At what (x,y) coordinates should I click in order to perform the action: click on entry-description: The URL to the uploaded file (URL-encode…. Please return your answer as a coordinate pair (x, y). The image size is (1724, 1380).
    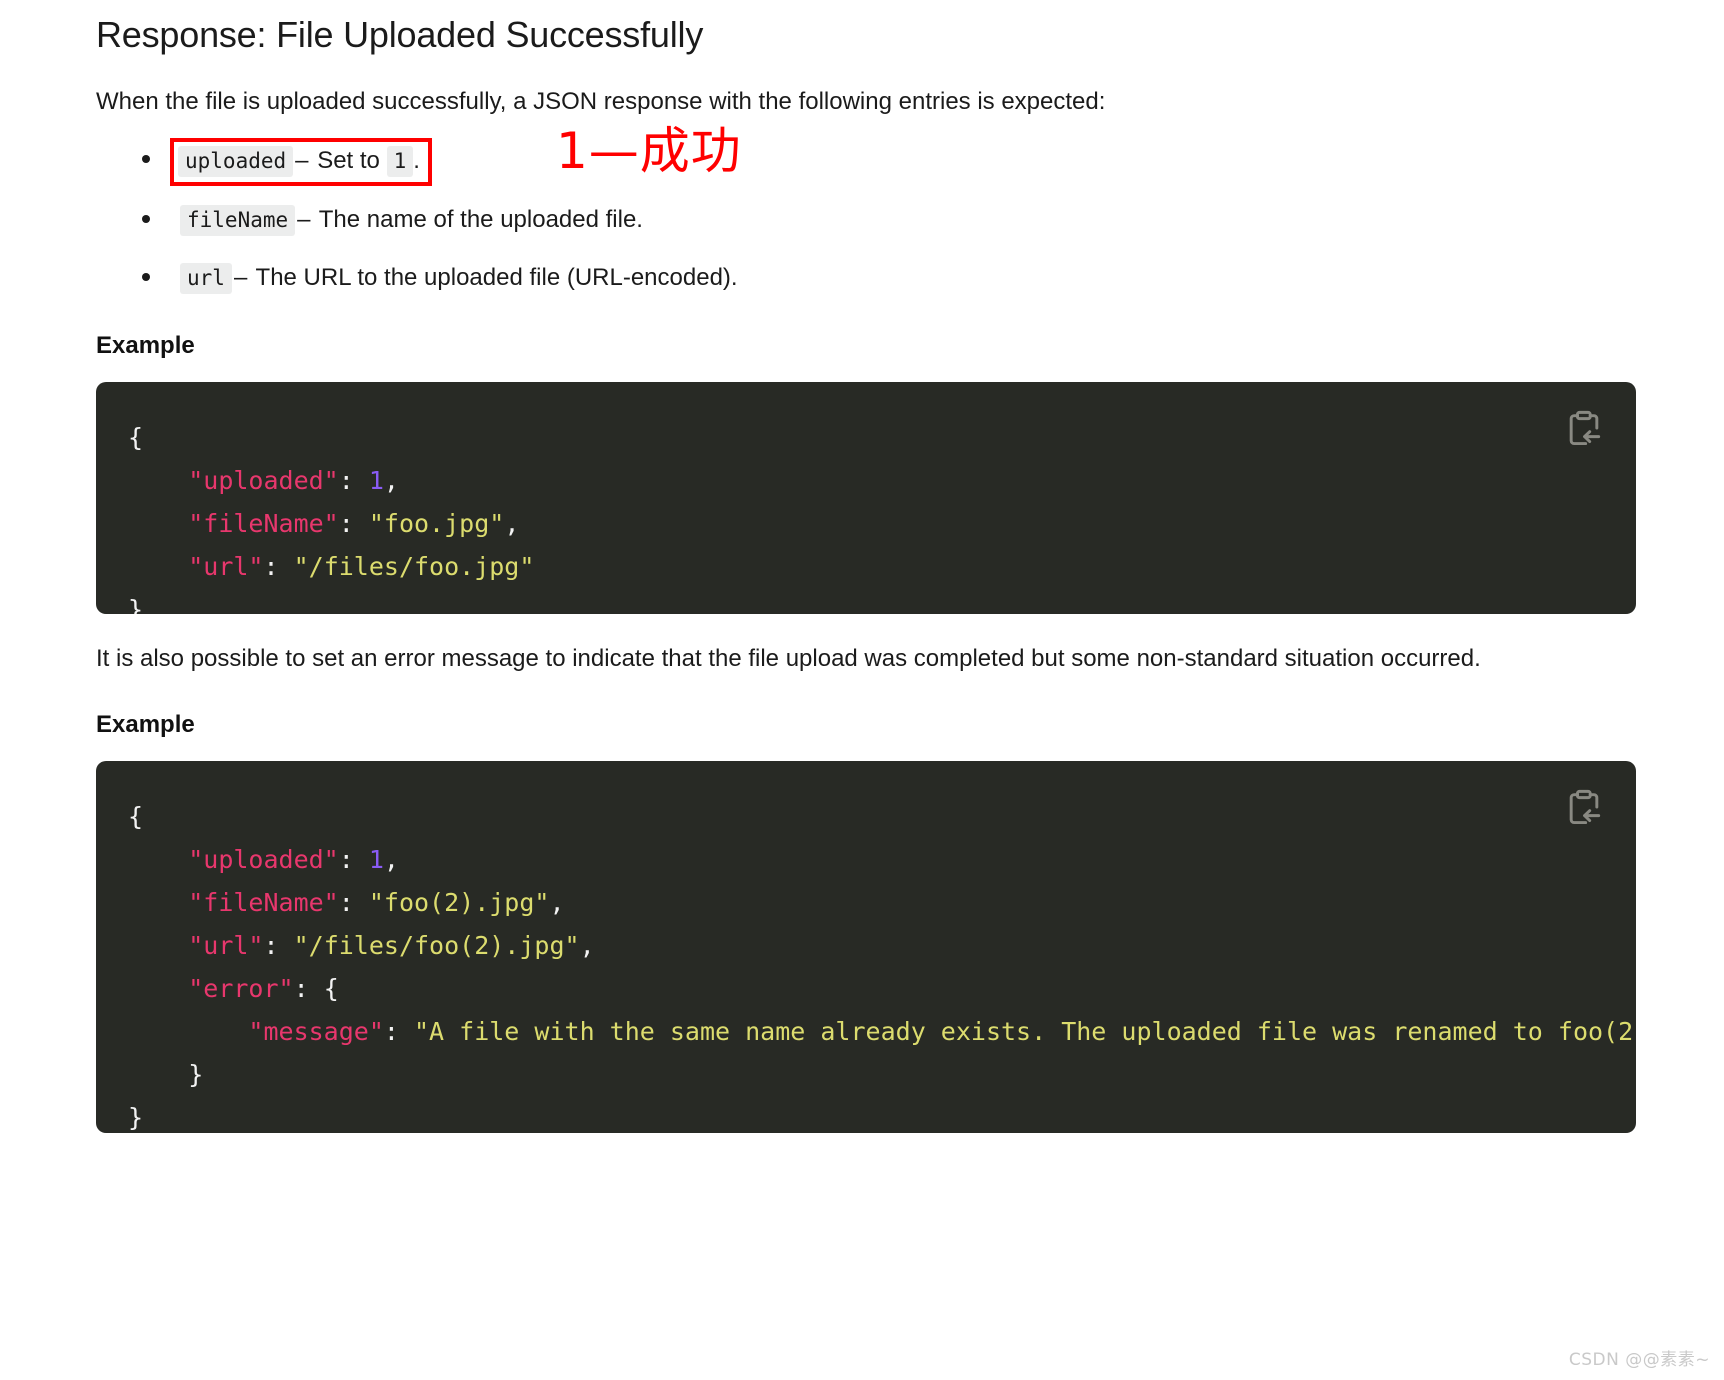
    Looking at the image, I should click on (496, 277).